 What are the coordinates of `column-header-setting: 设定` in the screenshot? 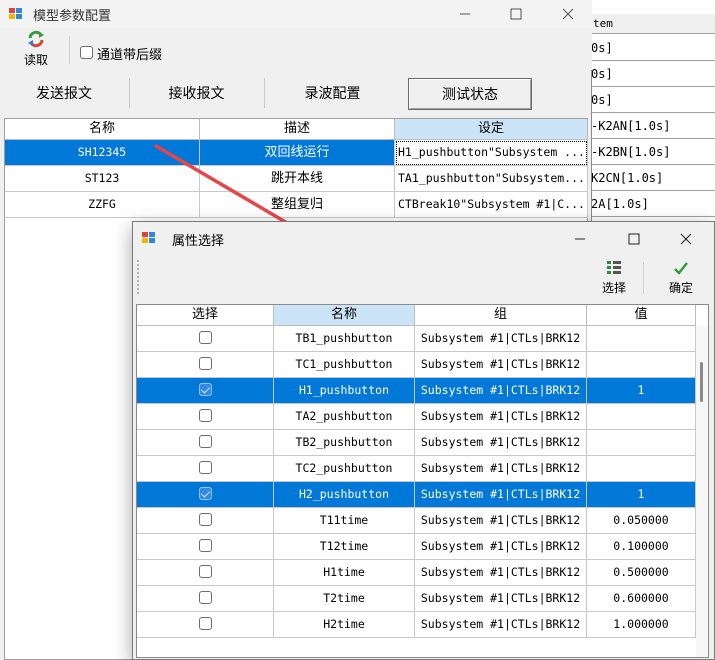 It's located at (491, 129).